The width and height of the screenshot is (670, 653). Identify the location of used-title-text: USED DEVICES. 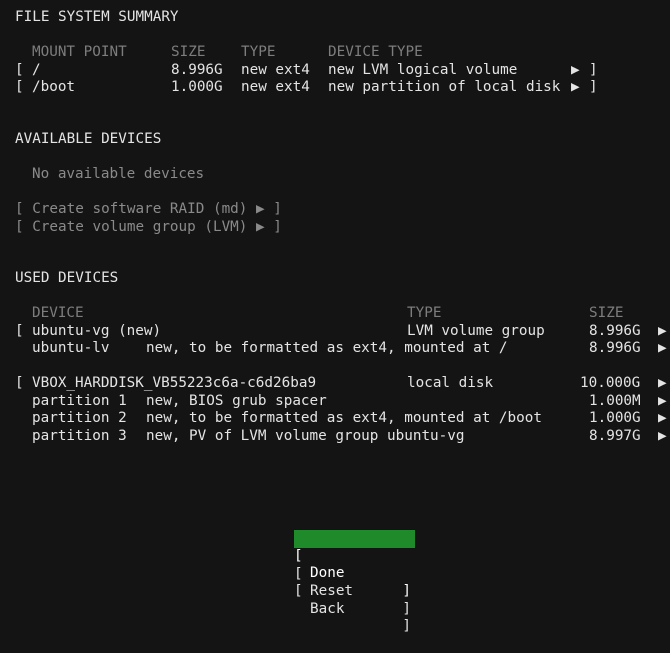
(67, 278).